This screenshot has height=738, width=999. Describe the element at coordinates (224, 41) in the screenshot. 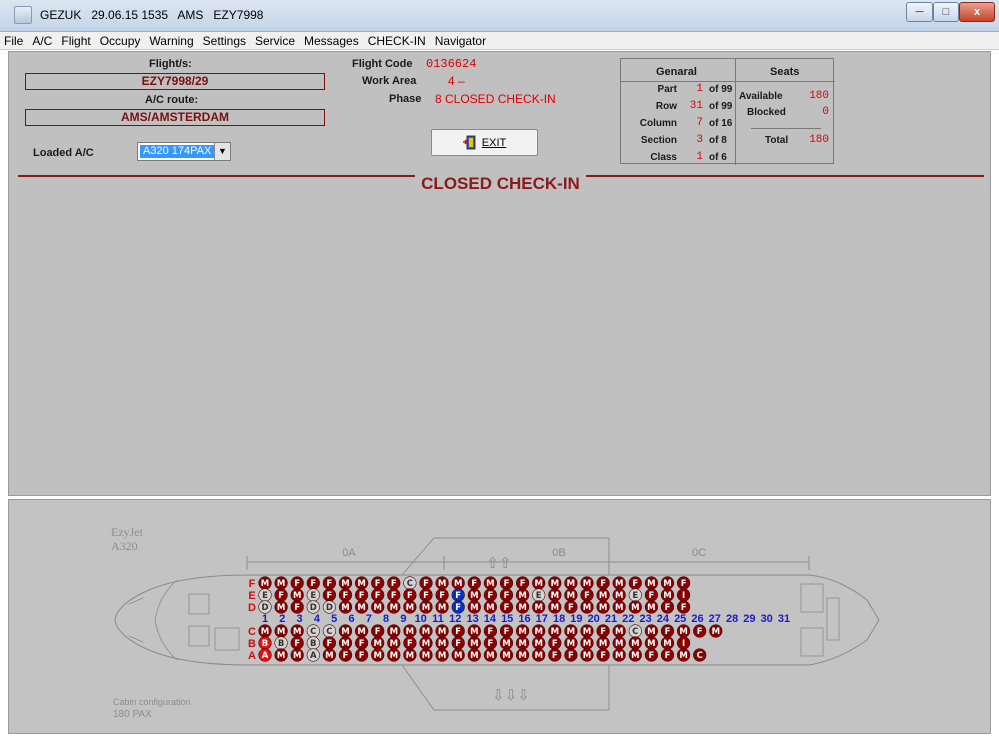

I see `menu-settings: Settings` at that location.